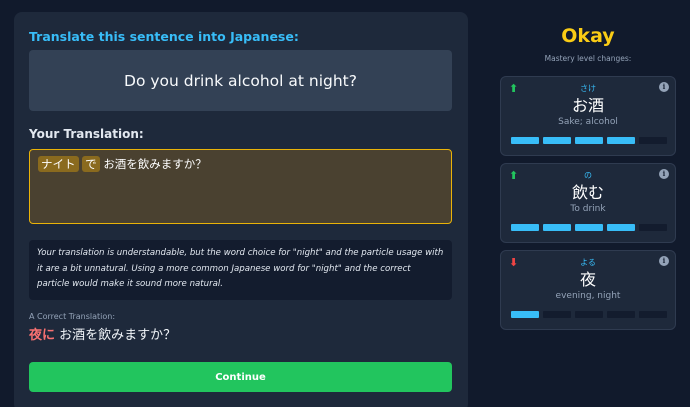 The height and width of the screenshot is (407, 690). What do you see at coordinates (588, 209) in the screenshot?
I see `meaning: To drink` at bounding box center [588, 209].